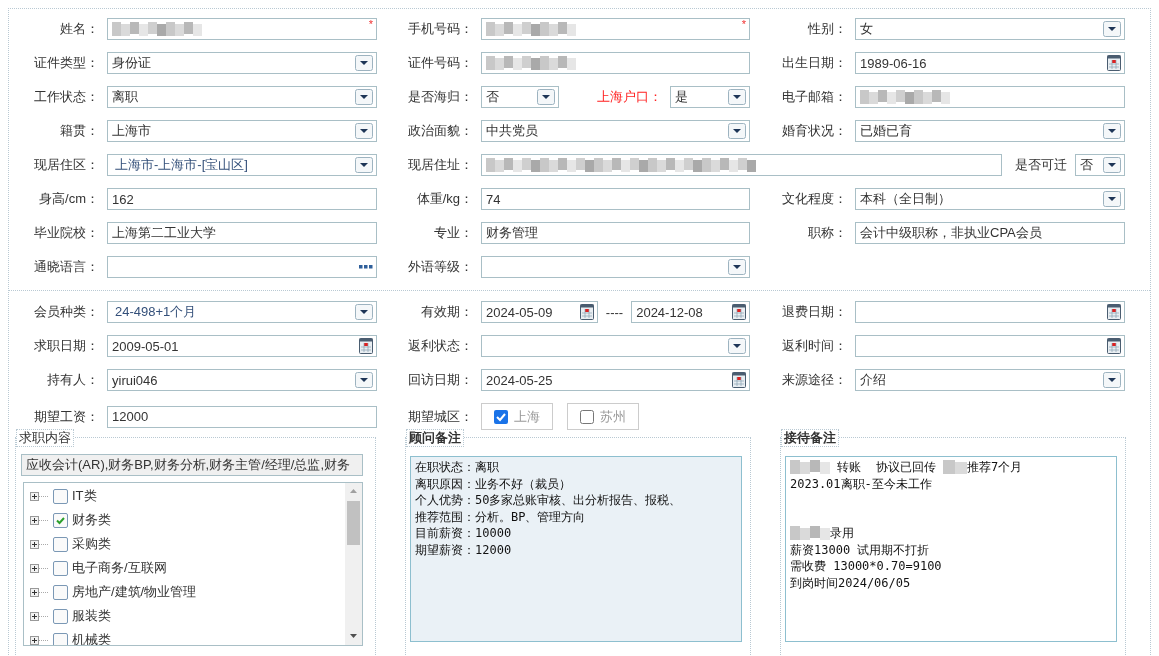 The height and width of the screenshot is (656, 1159). What do you see at coordinates (814, 380) in the screenshot?
I see `field-label: 来源途径：` at bounding box center [814, 380].